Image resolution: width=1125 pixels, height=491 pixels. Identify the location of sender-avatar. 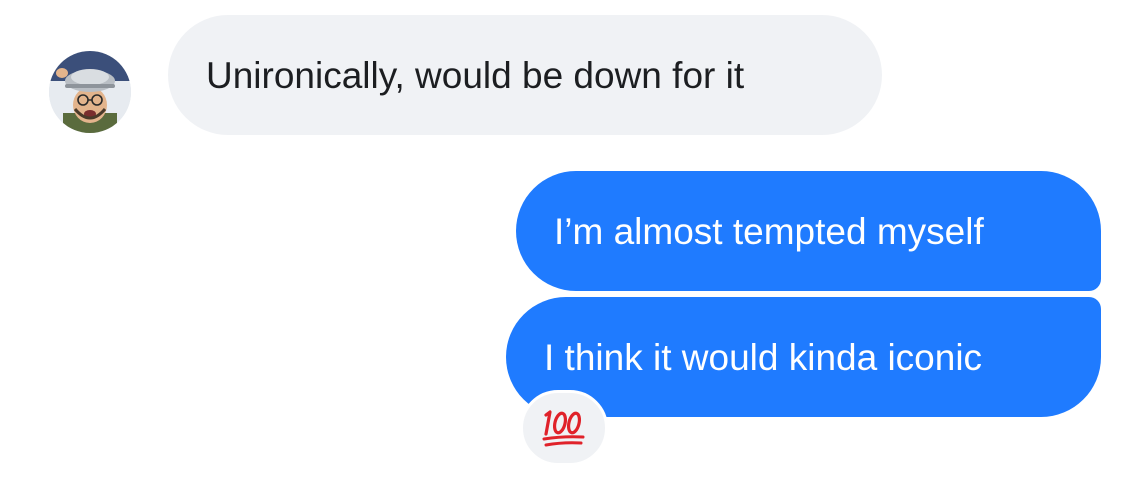
(90, 92).